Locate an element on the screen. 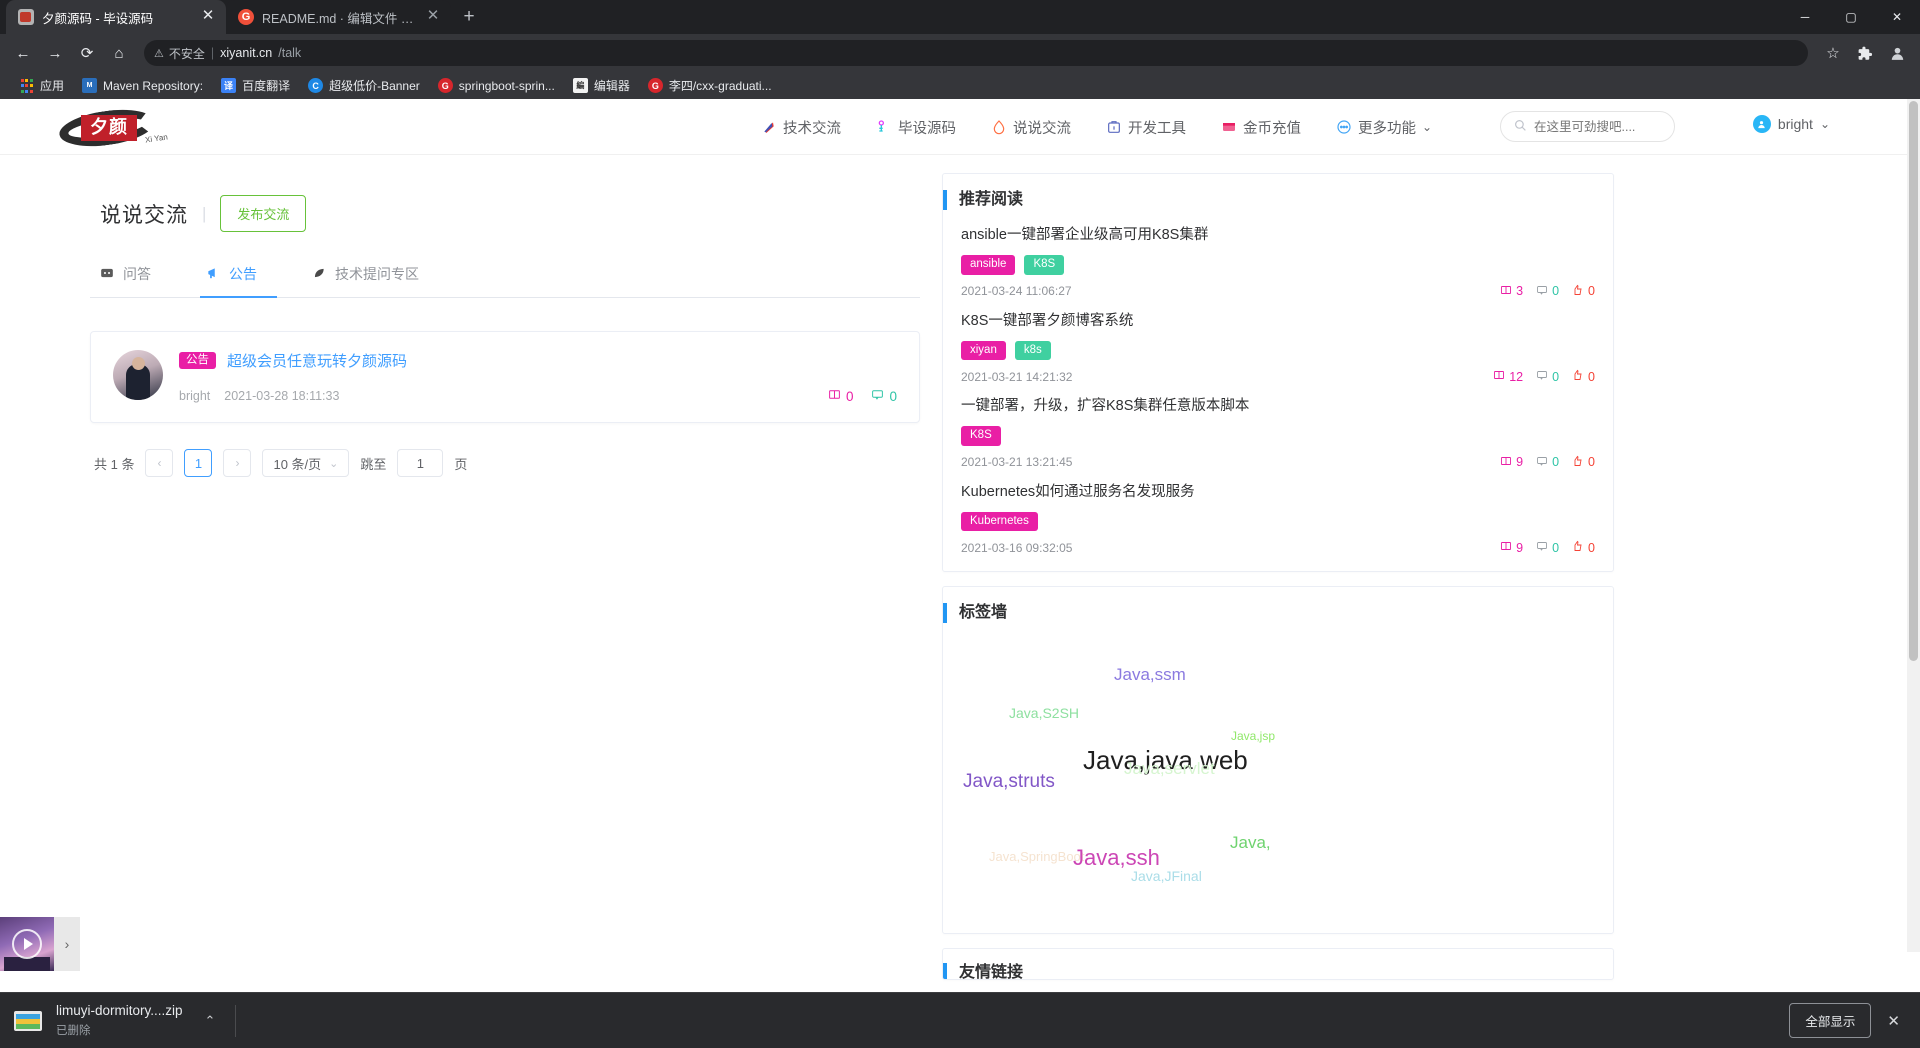 The width and height of the screenshot is (1920, 1048). page-title: 说说交流 is located at coordinates (144, 215).